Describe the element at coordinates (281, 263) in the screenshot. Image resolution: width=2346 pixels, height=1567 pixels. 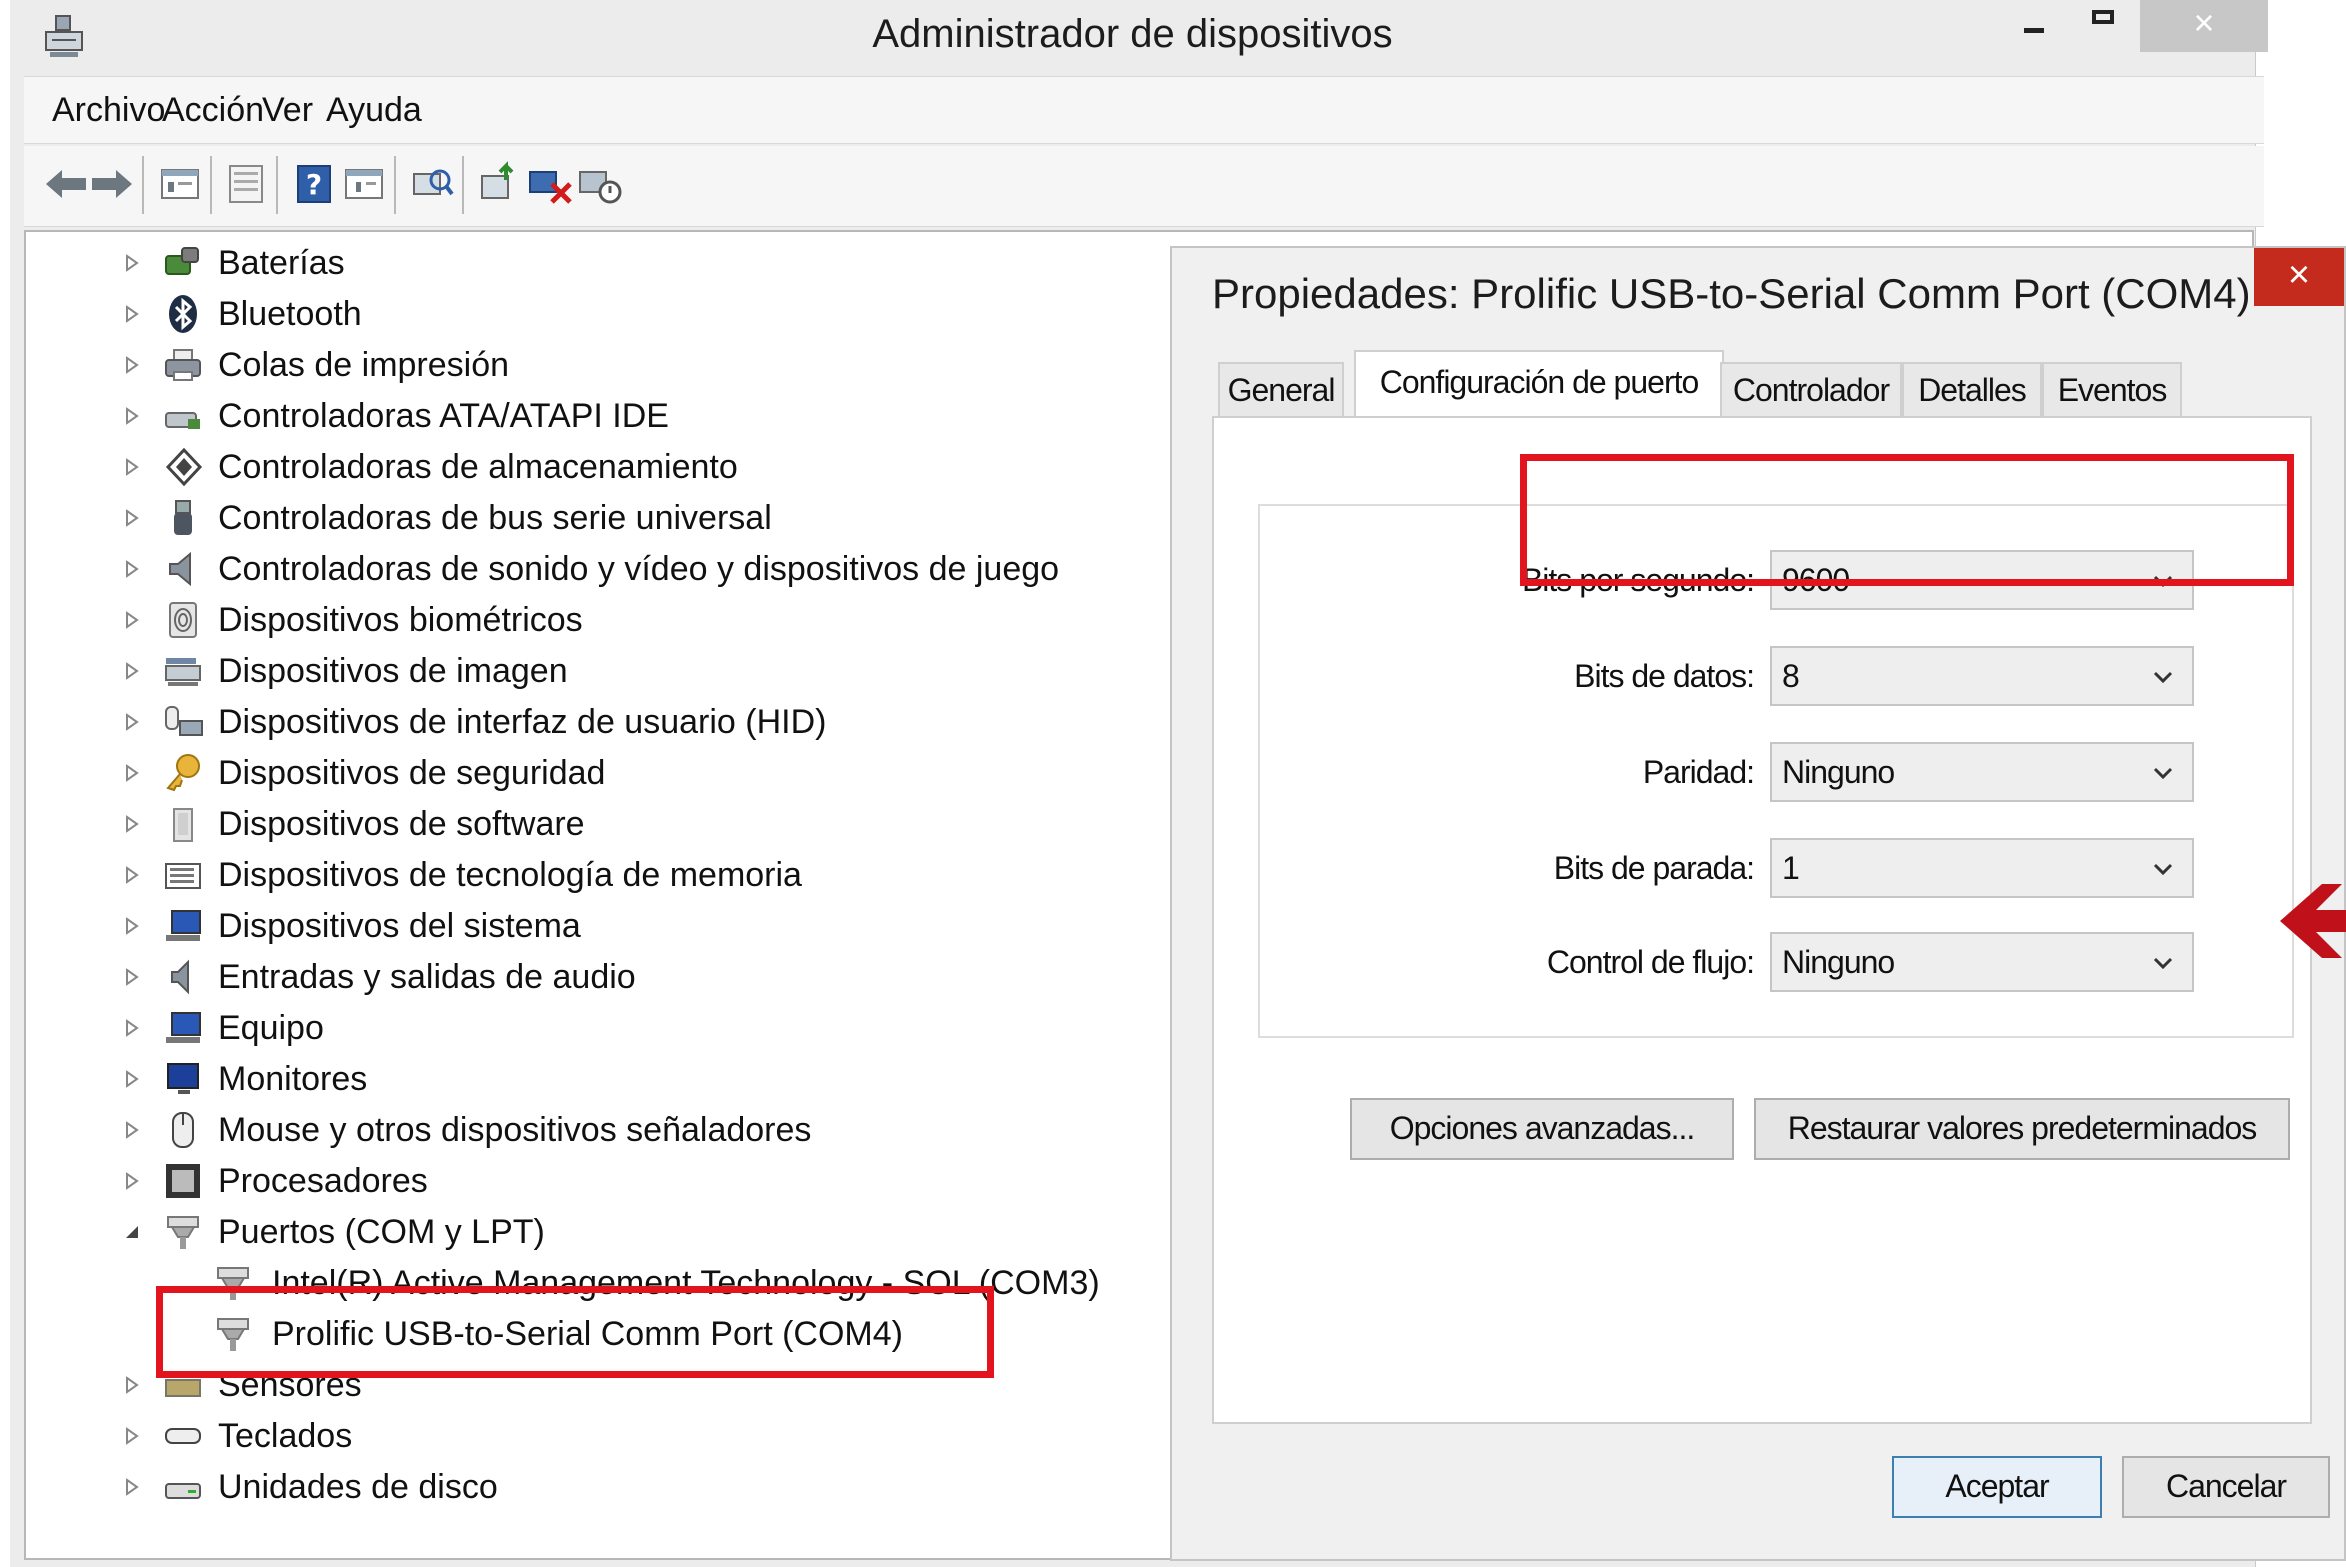
I see `tree-node-label: Baterías` at that location.